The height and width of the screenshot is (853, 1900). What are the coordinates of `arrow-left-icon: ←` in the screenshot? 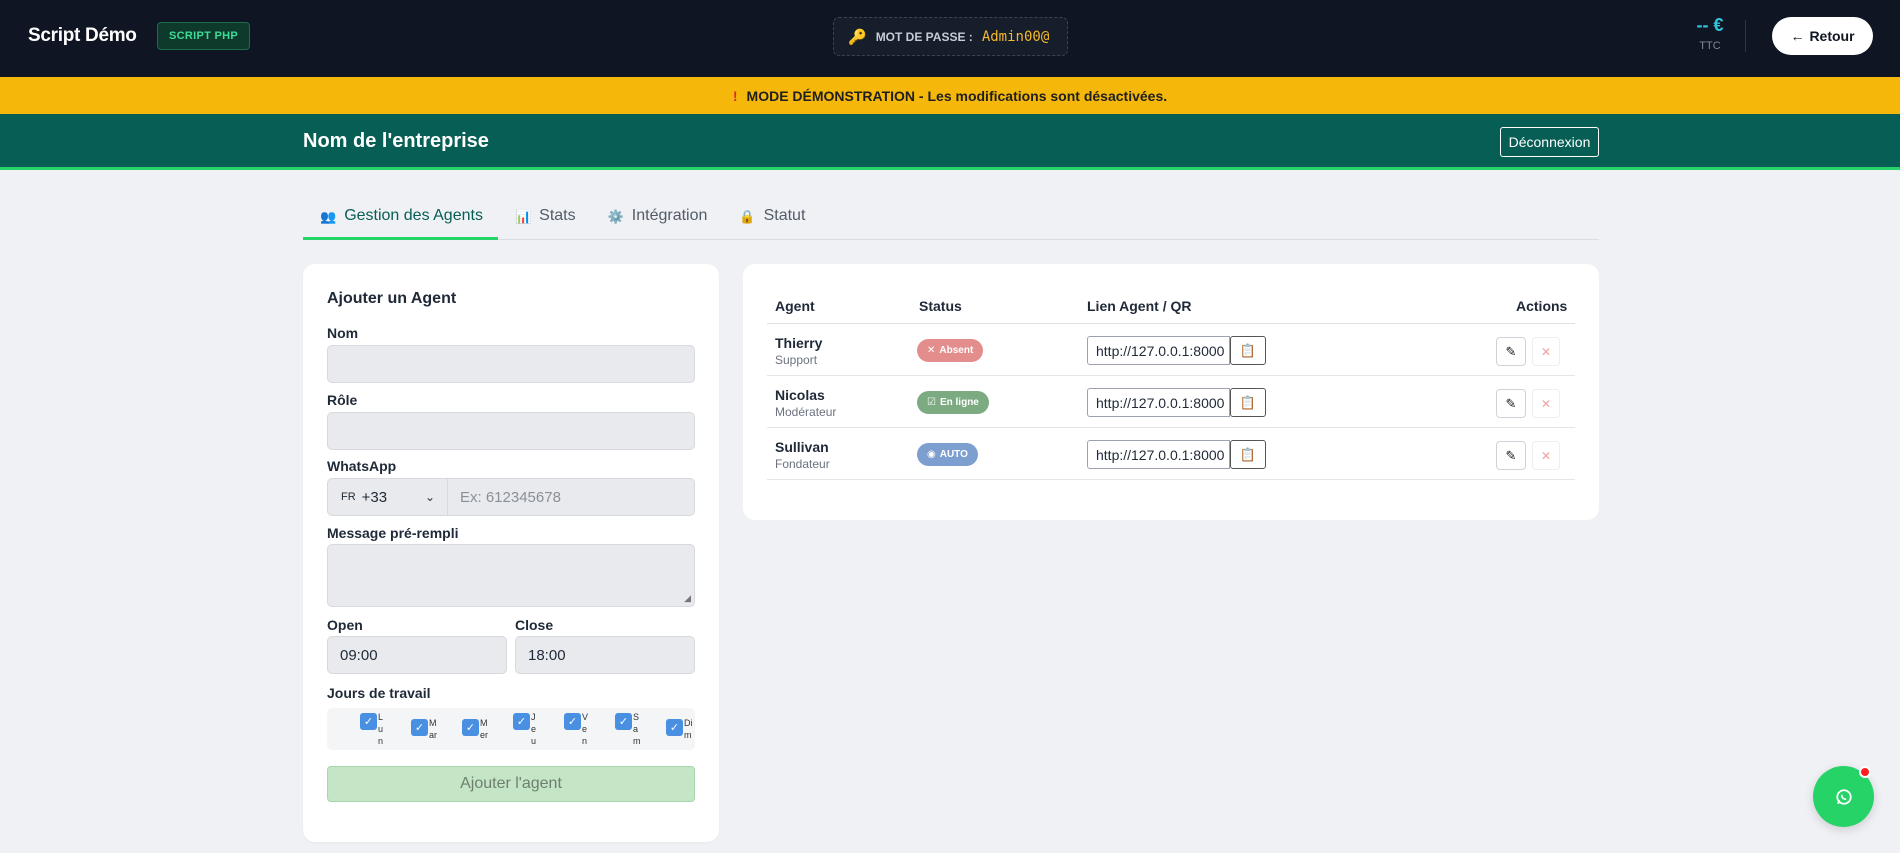 It's located at (1797, 36).